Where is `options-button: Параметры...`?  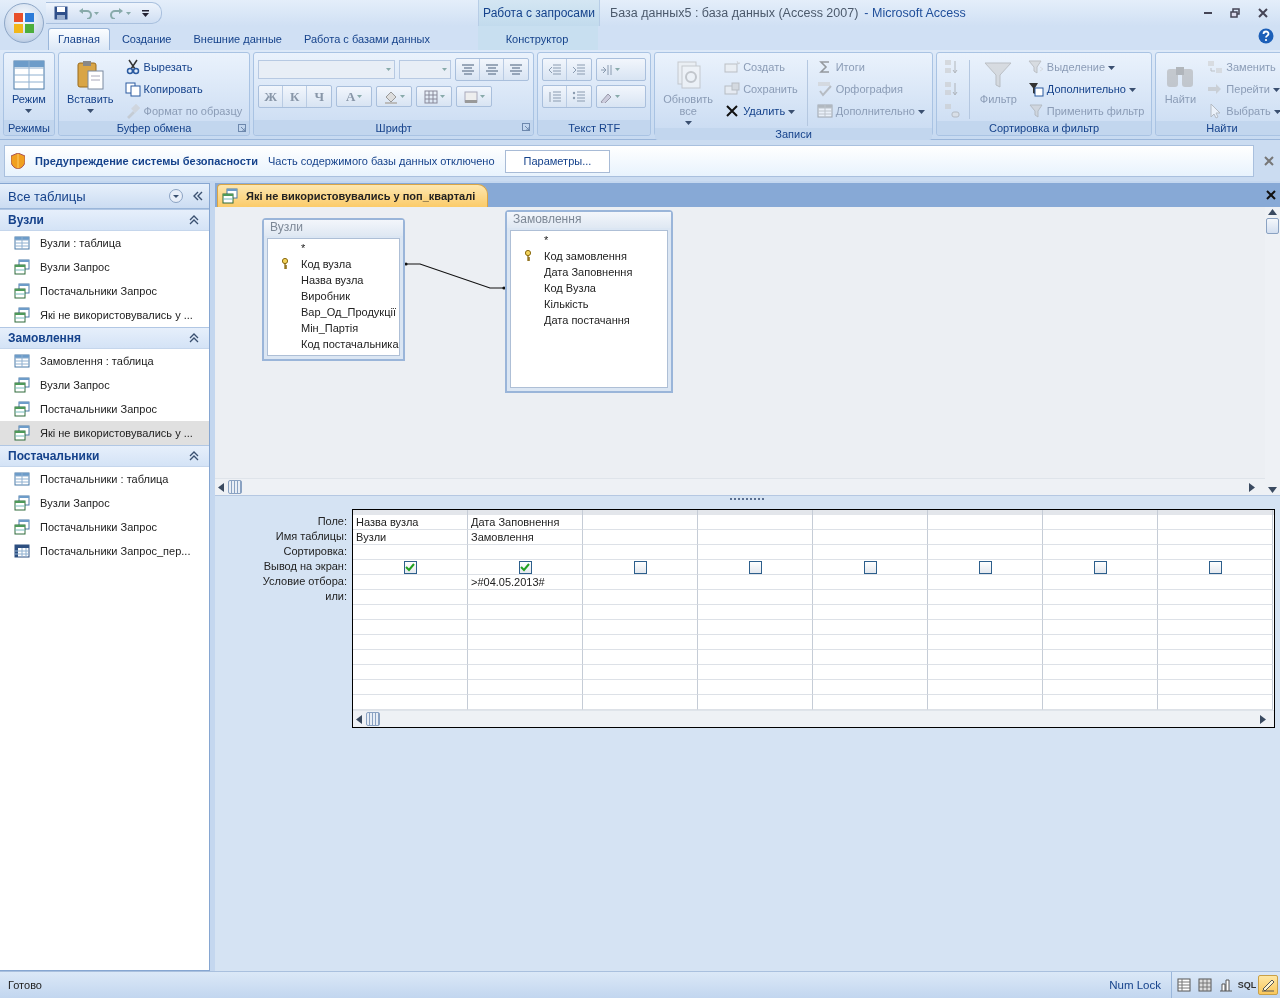
options-button: Параметры... is located at coordinates (557, 161).